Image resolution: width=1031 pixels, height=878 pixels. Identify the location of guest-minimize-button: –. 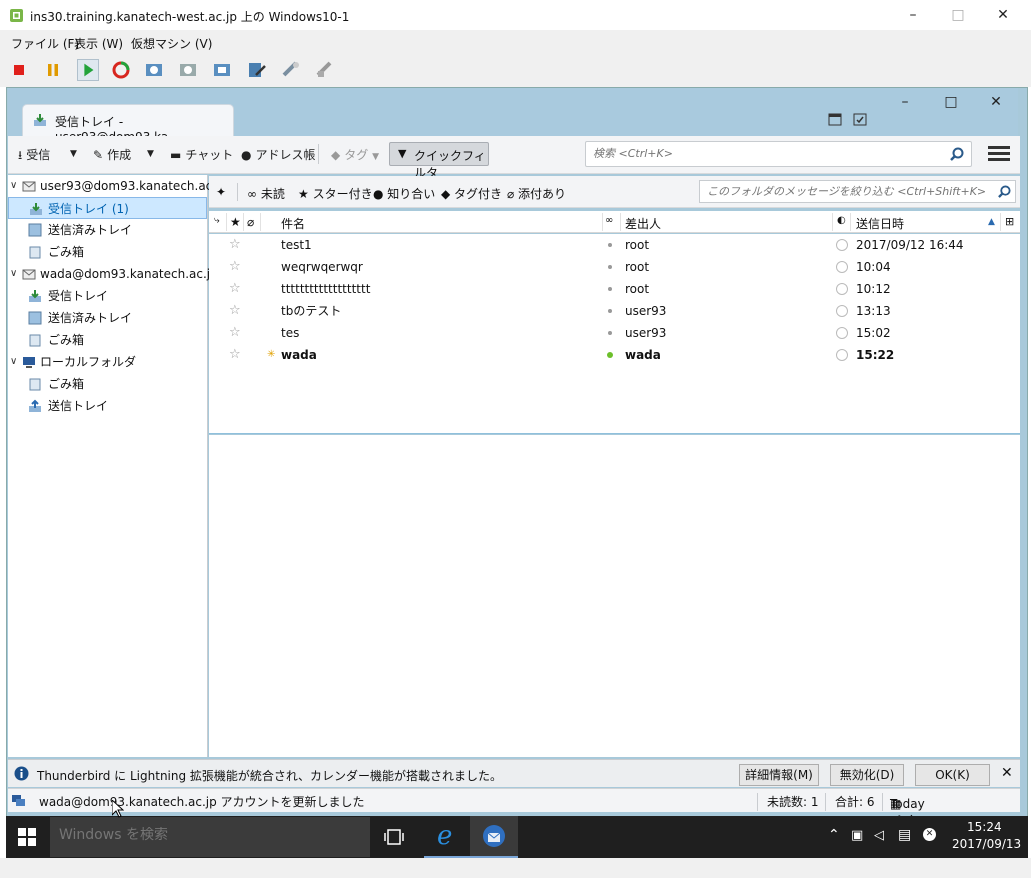
(905, 104).